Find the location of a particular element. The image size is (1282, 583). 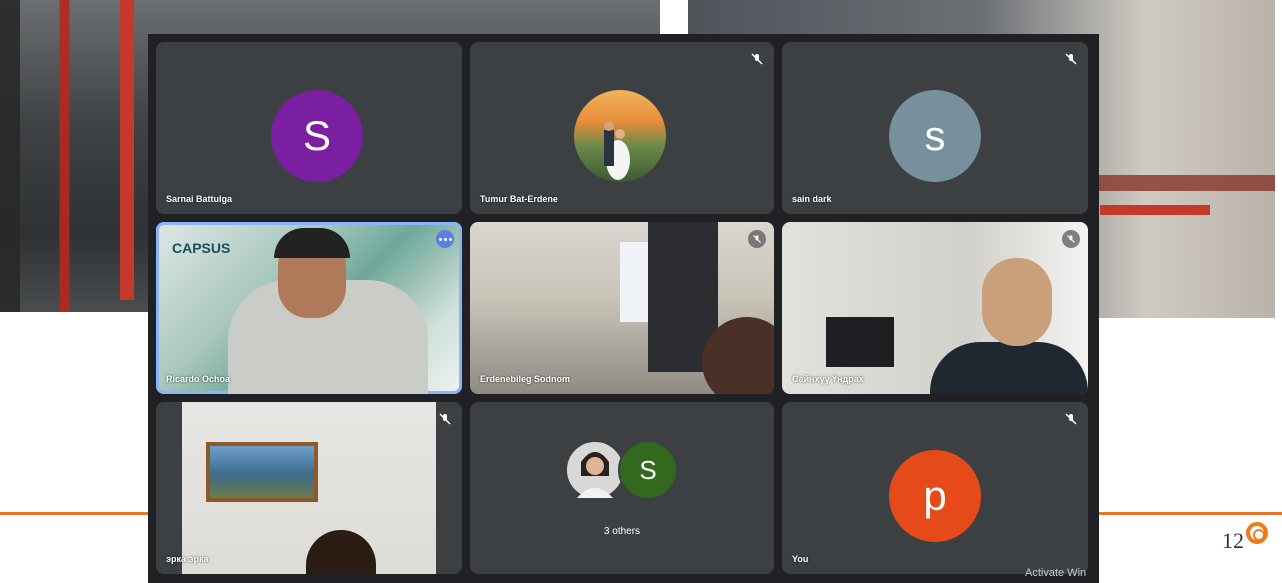

capsus-logo: CAPSUS is located at coordinates (201, 248).